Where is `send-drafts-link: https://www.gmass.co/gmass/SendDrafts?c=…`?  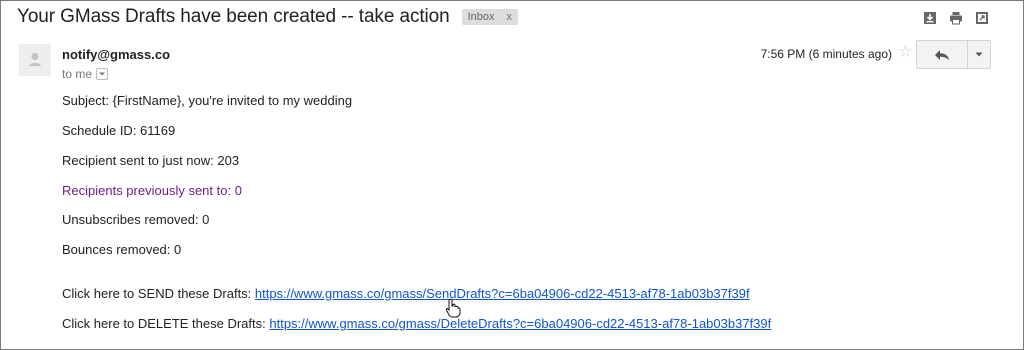 send-drafts-link: https://www.gmass.co/gmass/SendDrafts?c=… is located at coordinates (502, 293).